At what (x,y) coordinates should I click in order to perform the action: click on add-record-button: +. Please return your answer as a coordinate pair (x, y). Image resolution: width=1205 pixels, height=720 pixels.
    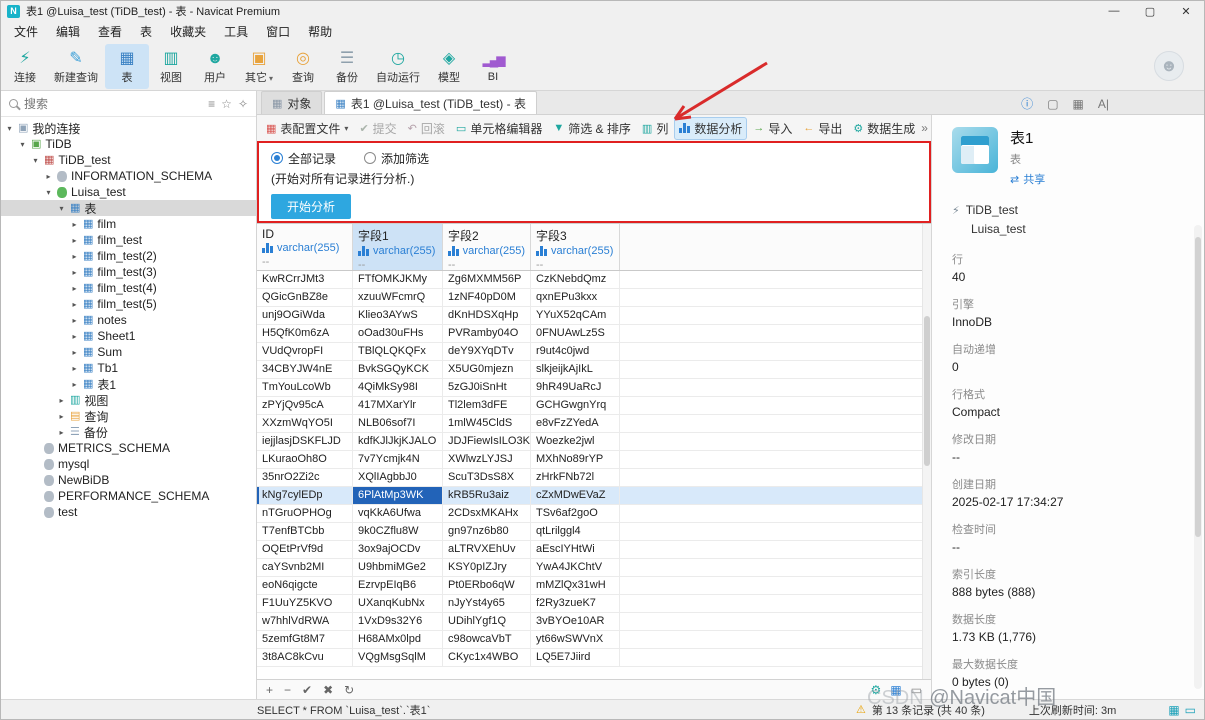
    Looking at the image, I should click on (269, 690).